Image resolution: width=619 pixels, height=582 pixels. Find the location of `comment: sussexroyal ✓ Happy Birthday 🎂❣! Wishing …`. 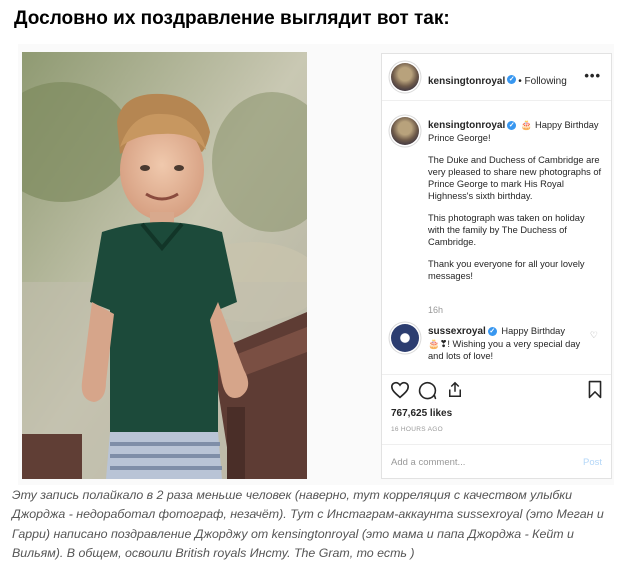

comment: sussexroyal ✓ Happy Birthday 🎂❣! Wishing … is located at coordinates (508, 343).